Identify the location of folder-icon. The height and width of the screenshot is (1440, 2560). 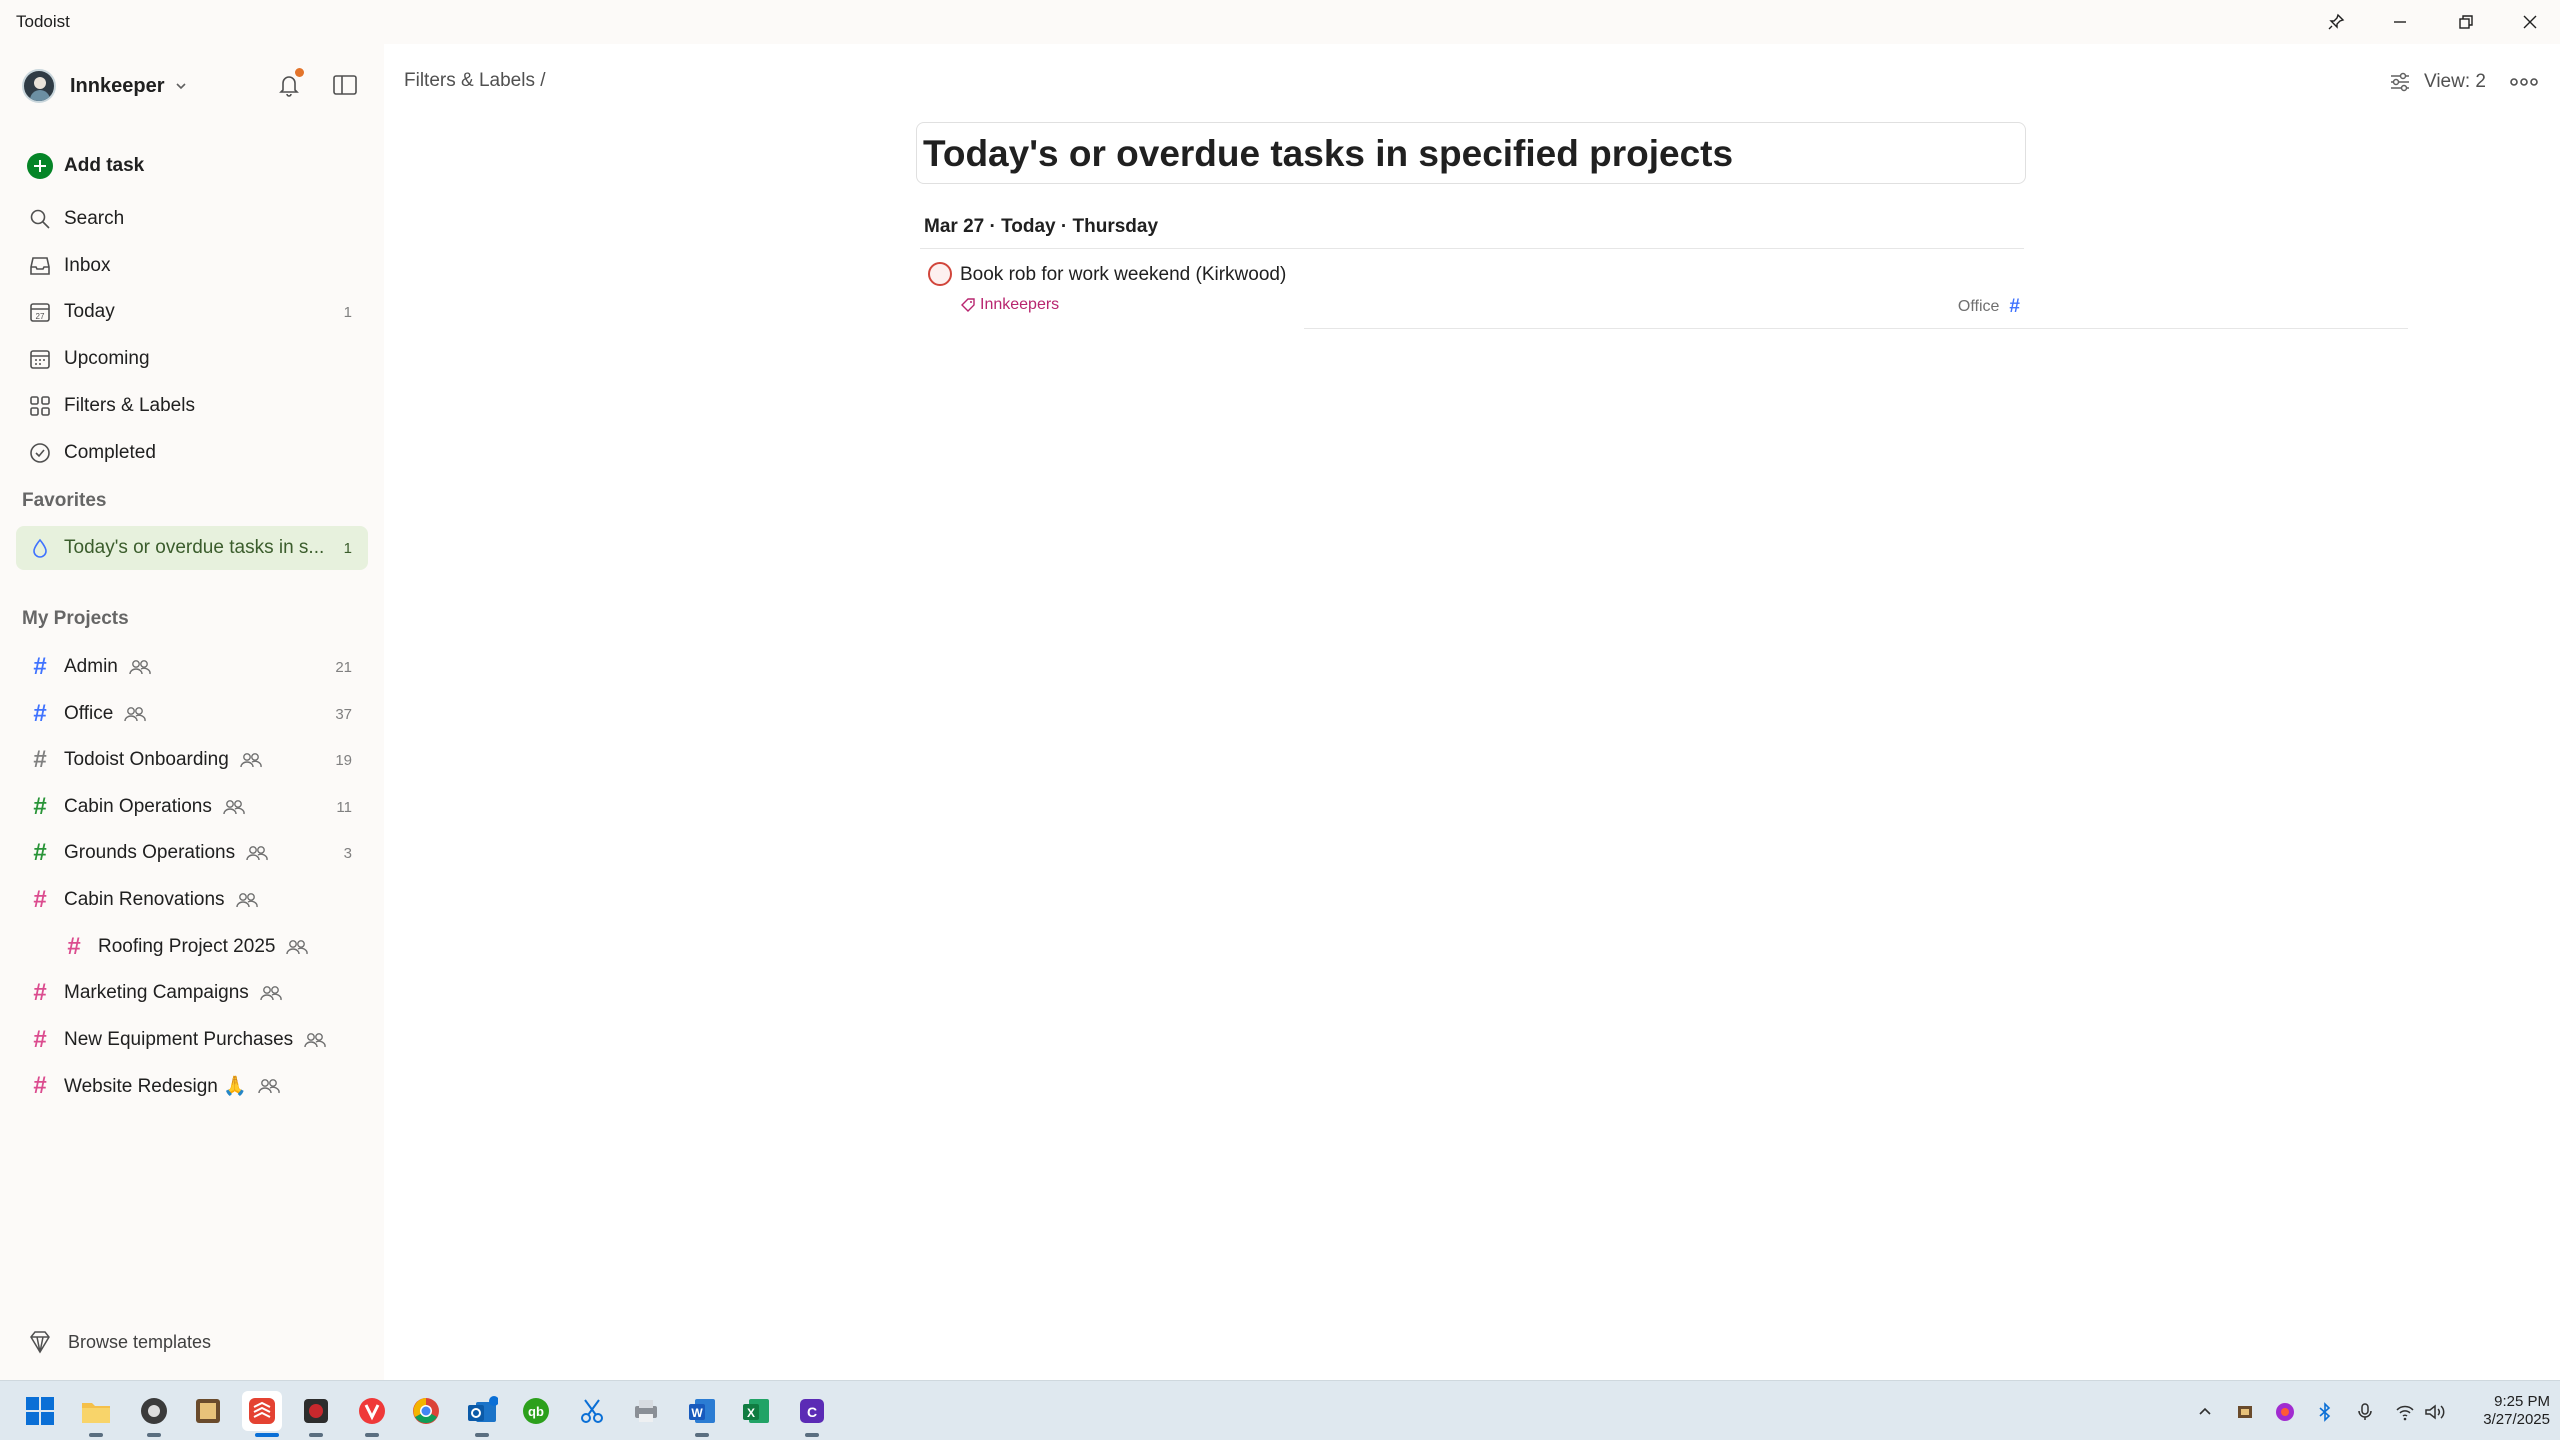
(96, 1413).